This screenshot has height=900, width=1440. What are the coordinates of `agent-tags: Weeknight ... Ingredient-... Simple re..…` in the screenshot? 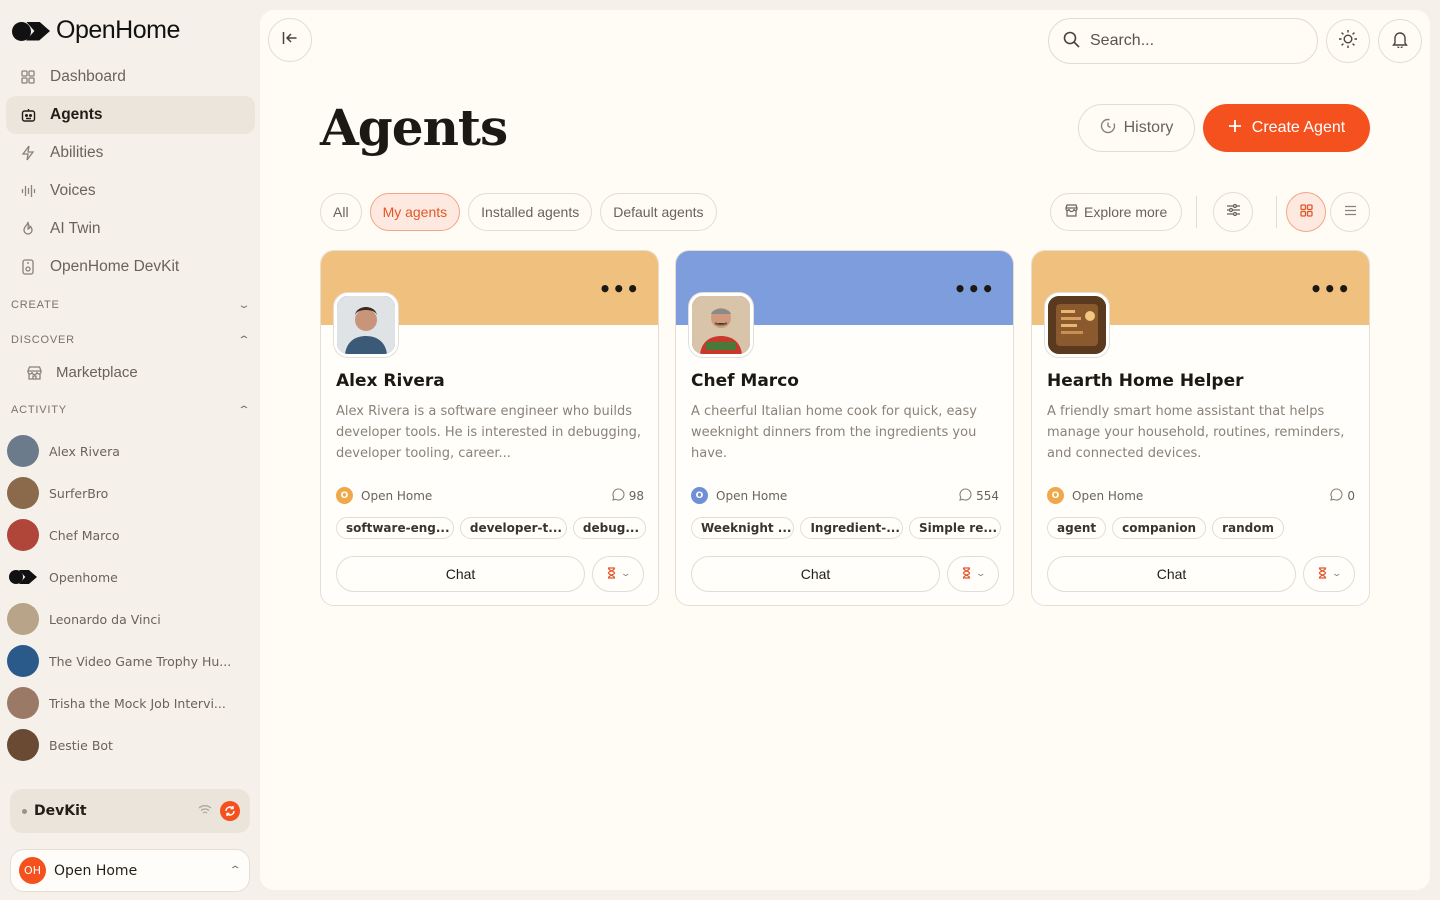 It's located at (846, 528).